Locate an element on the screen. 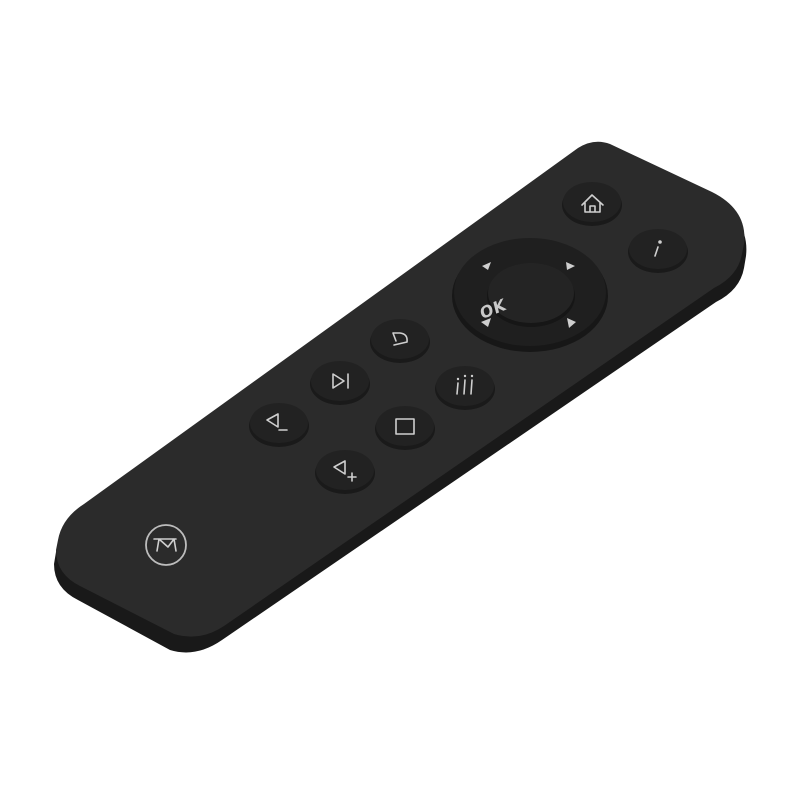  back-button is located at coordinates (400, 341).